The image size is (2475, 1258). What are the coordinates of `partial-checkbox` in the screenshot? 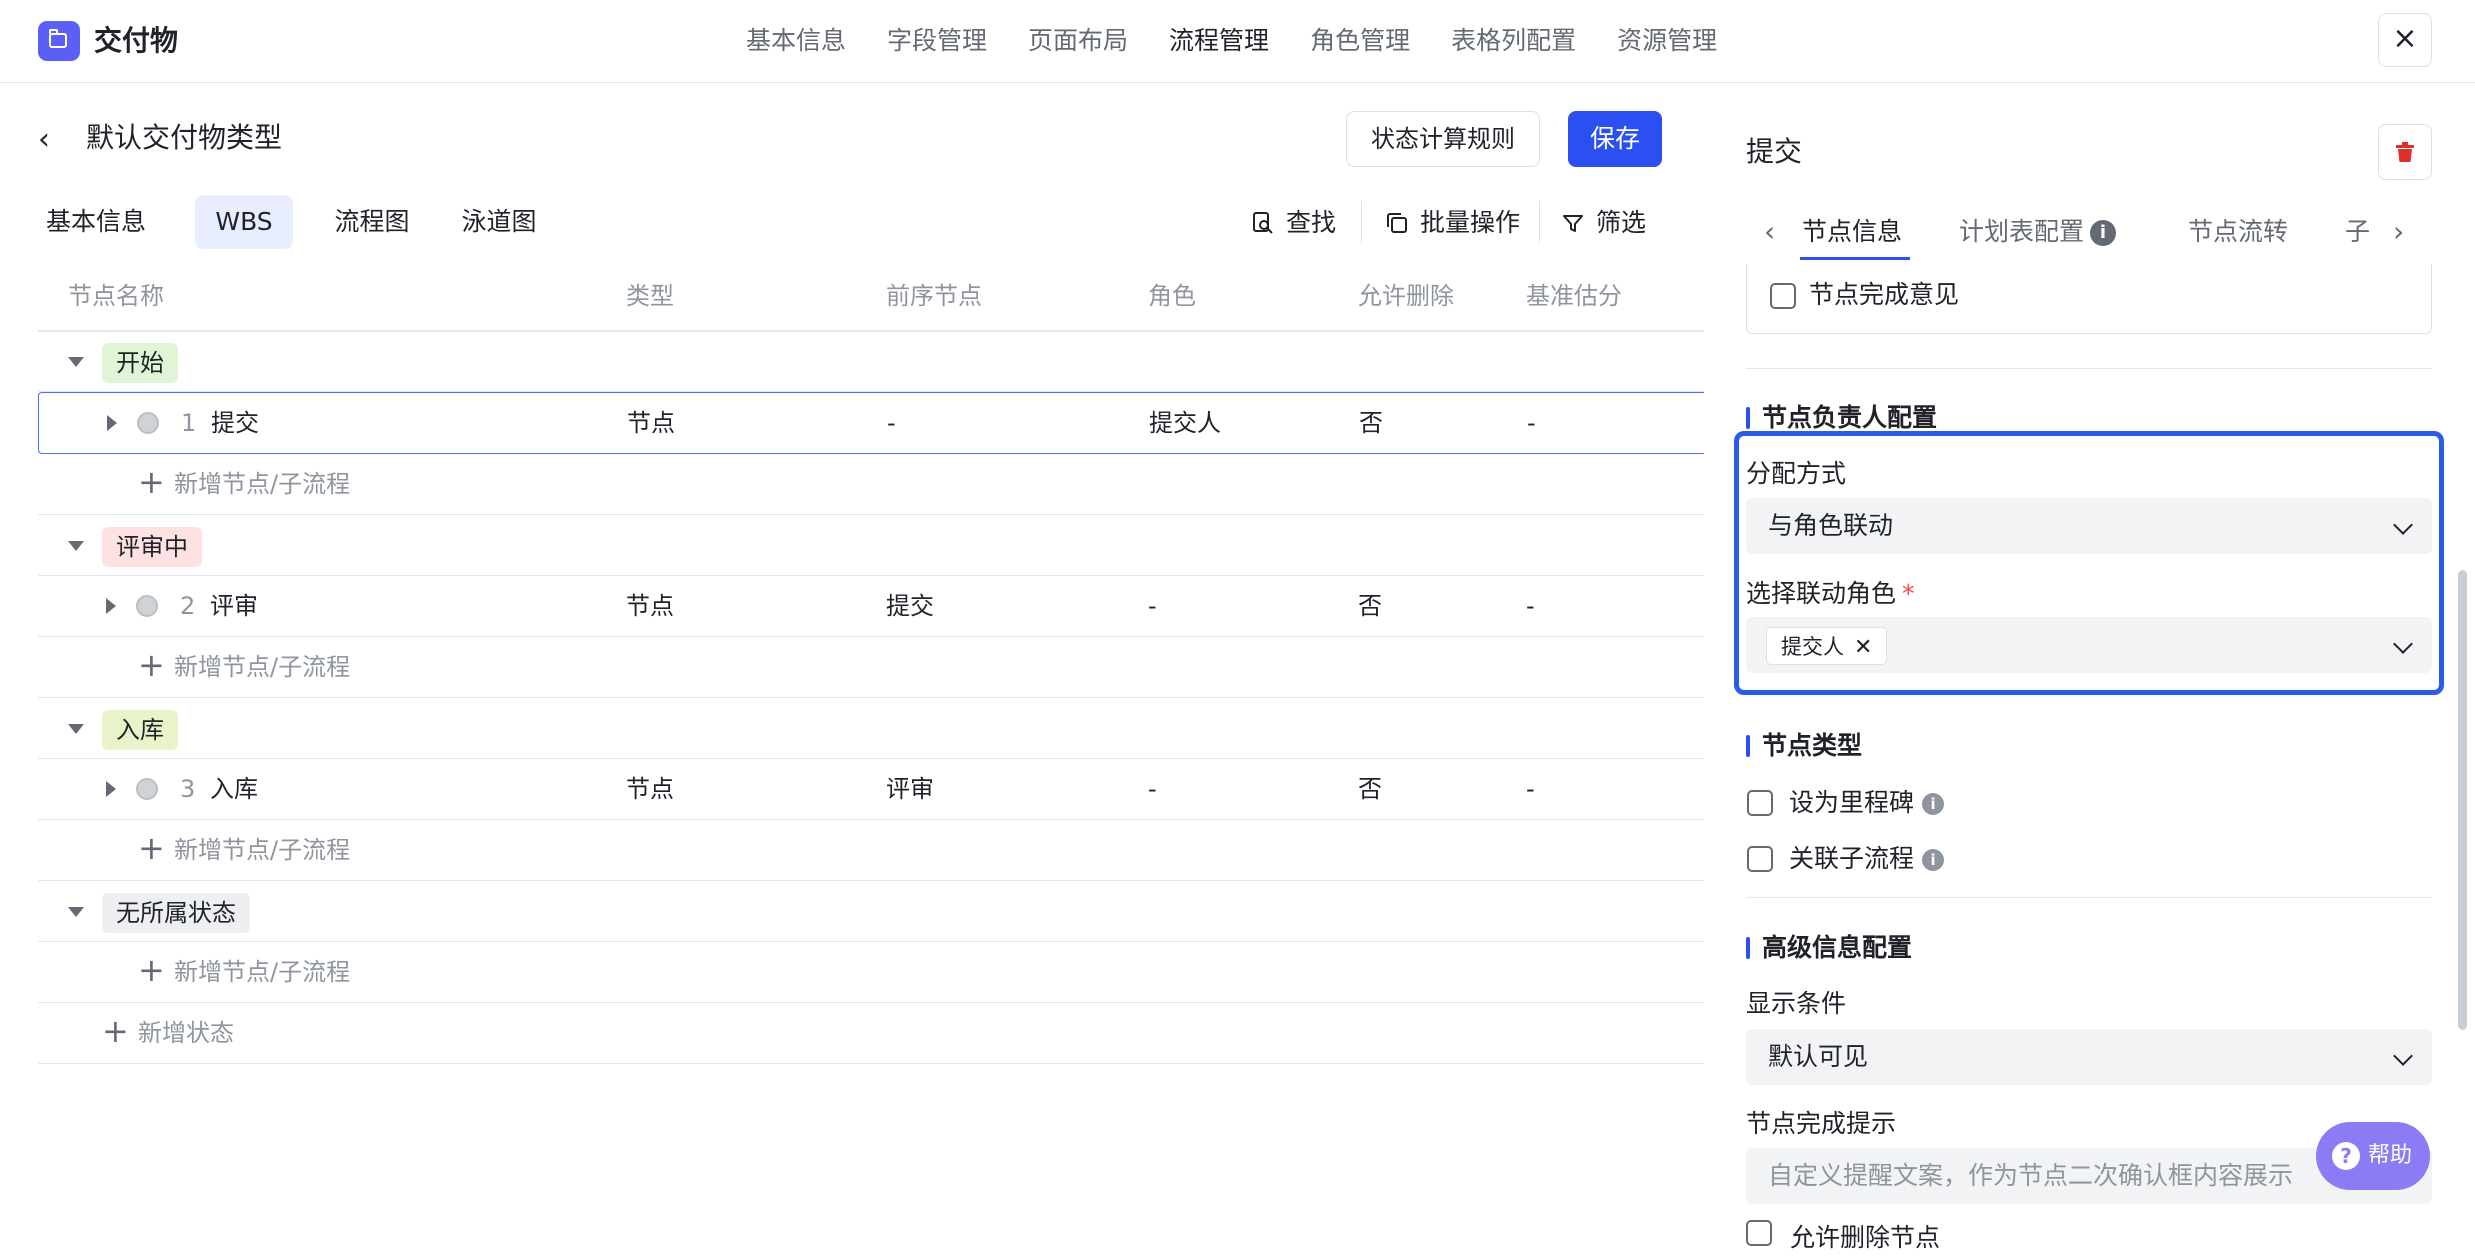 It's located at (1759, 1233).